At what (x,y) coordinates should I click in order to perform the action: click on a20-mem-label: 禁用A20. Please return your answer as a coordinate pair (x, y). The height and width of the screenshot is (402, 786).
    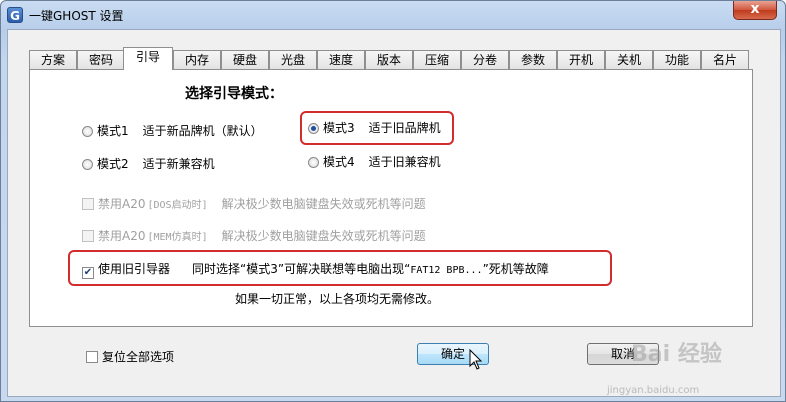
    Looking at the image, I should click on (122, 236).